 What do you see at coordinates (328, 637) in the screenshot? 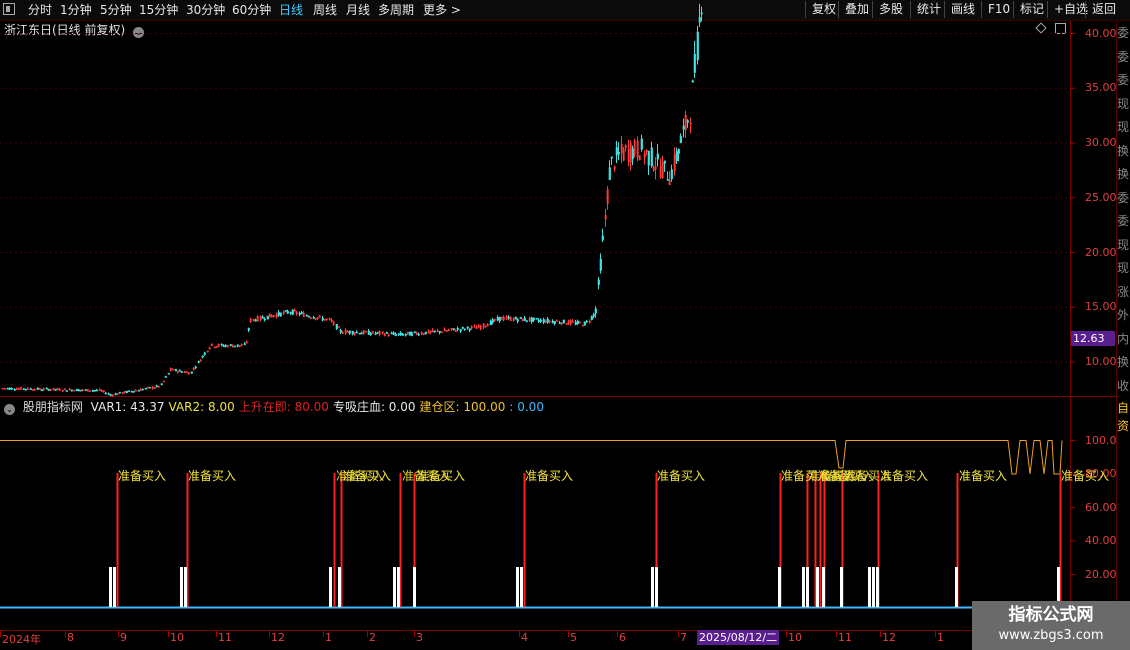
I see `date-label: 1` at bounding box center [328, 637].